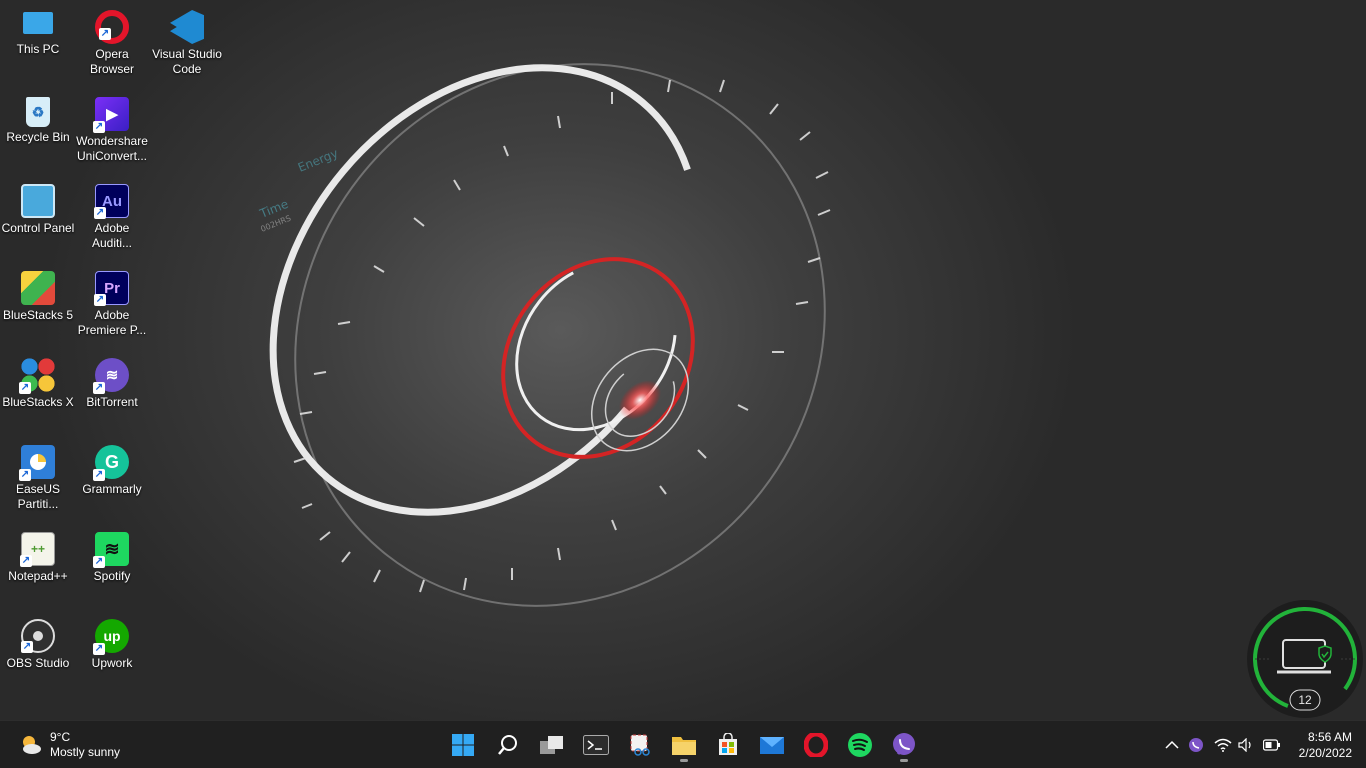 Image resolution: width=1366 pixels, height=768 pixels. I want to click on desktop-icon-label: Notepad++, so click(38, 576).